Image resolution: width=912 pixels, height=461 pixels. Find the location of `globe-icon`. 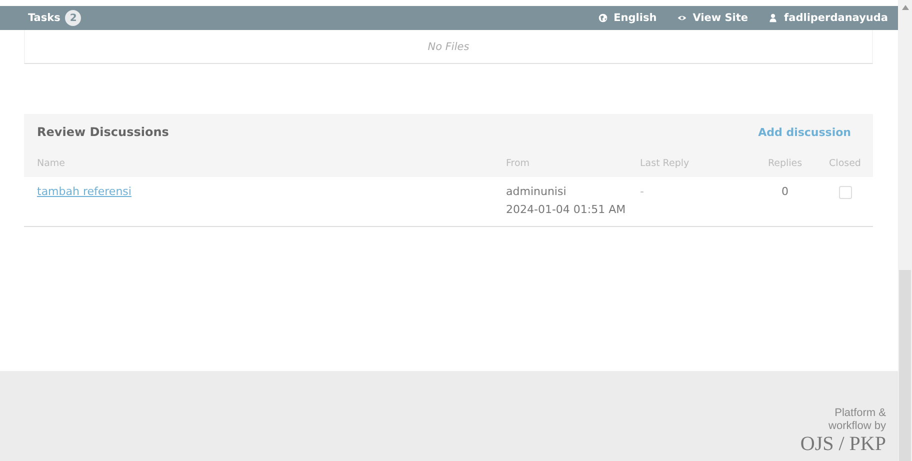

globe-icon is located at coordinates (603, 18).